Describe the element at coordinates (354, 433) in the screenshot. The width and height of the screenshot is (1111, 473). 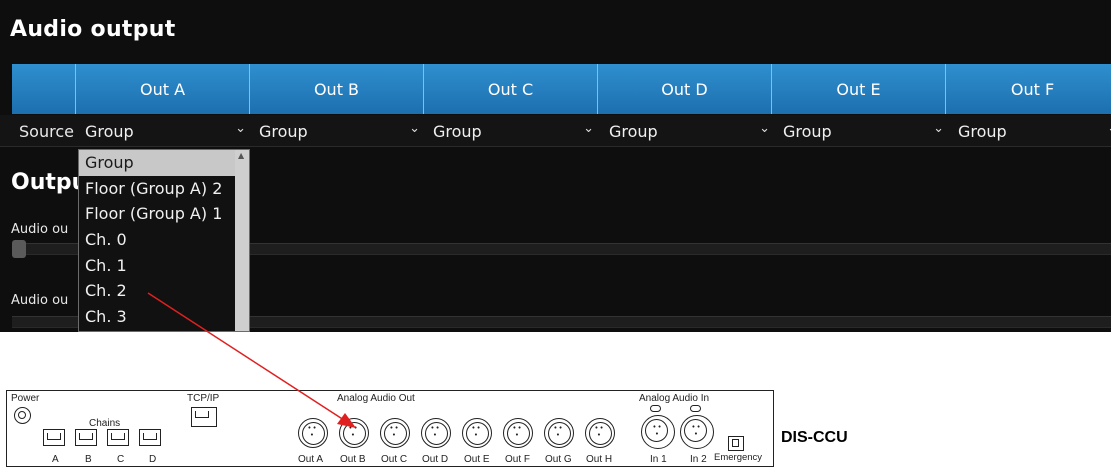
I see `xlr-out-b-icon: •• •` at that location.